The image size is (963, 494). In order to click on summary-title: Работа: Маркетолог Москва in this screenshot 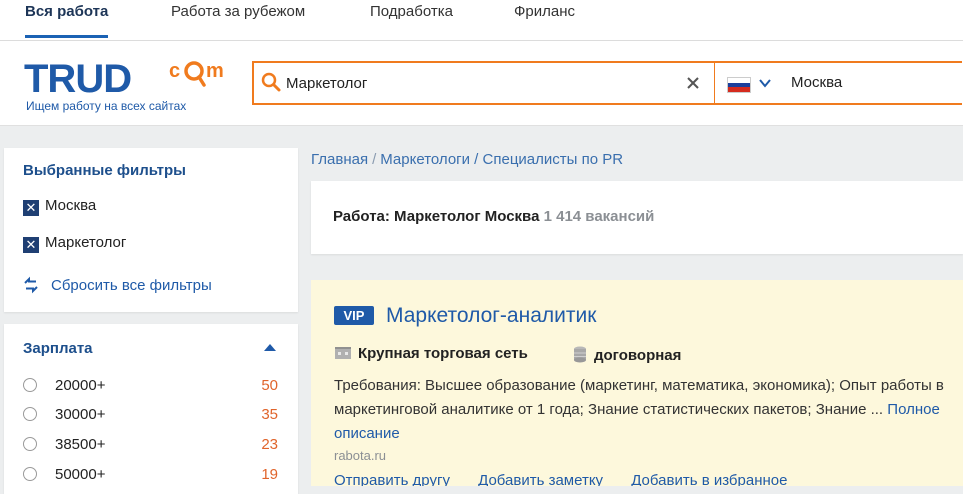, I will do `click(436, 216)`.